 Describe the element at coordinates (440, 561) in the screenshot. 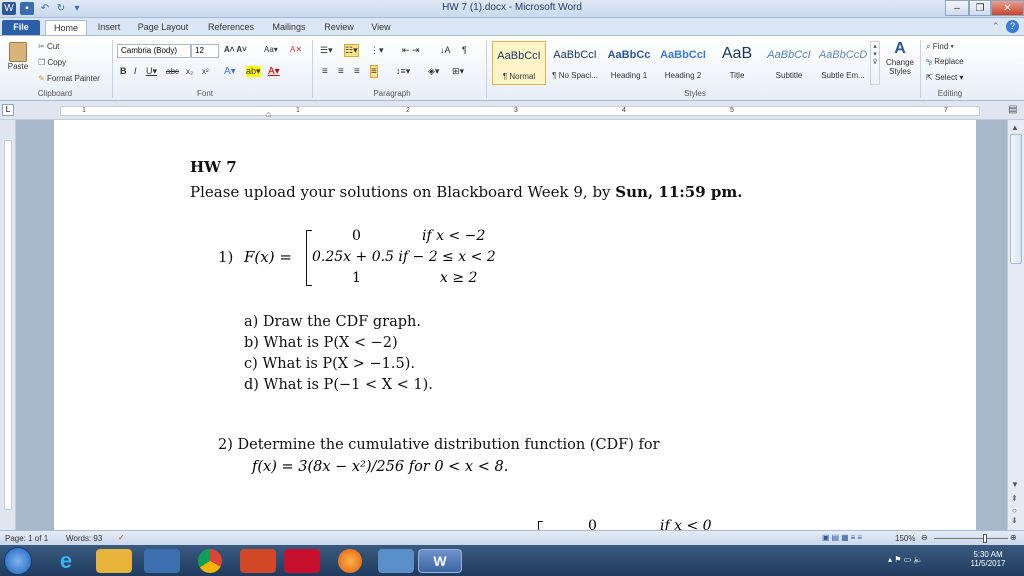

I see `word-taskbar-icon: W` at that location.